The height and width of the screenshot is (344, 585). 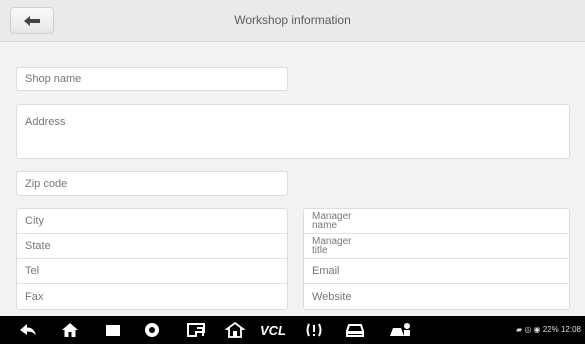 What do you see at coordinates (152, 221) in the screenshot?
I see `city-field: City` at bounding box center [152, 221].